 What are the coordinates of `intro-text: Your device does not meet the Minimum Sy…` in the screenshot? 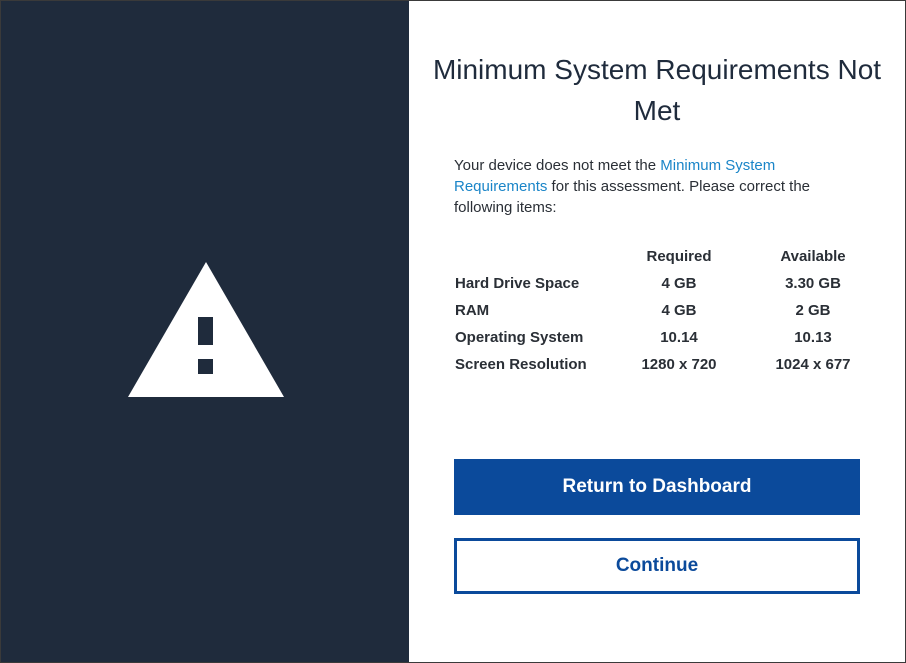 It's located at (654, 186).